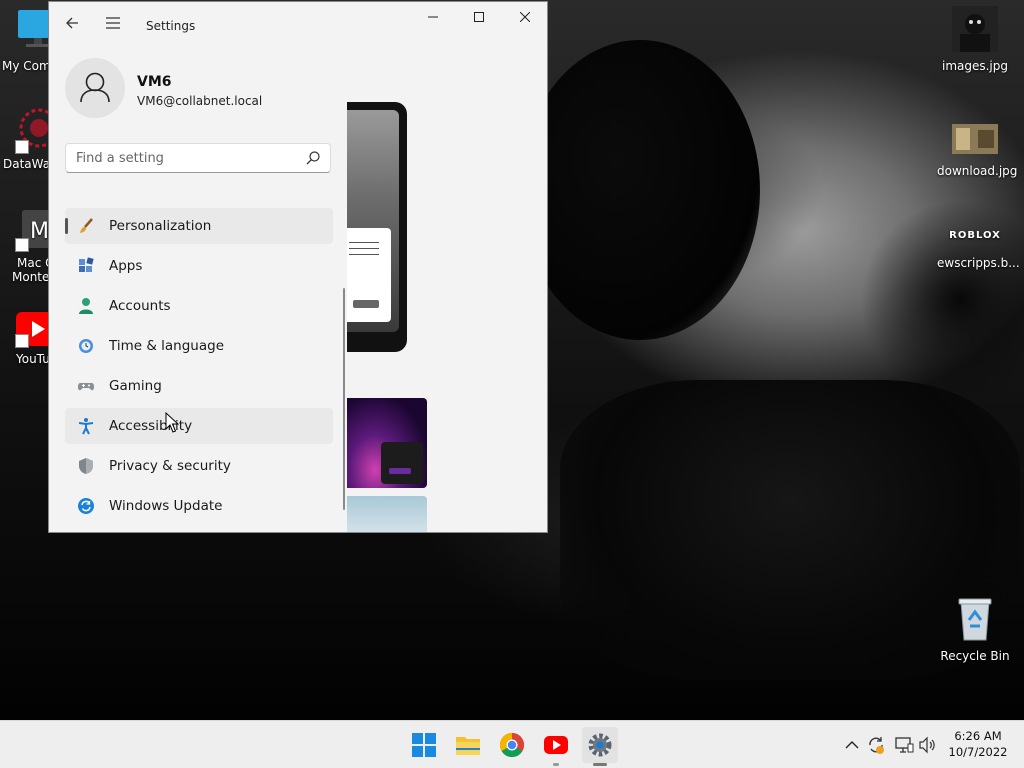 The width and height of the screenshot is (1024, 768). I want to click on user-email: VM6@collabnet.local, so click(200, 101).